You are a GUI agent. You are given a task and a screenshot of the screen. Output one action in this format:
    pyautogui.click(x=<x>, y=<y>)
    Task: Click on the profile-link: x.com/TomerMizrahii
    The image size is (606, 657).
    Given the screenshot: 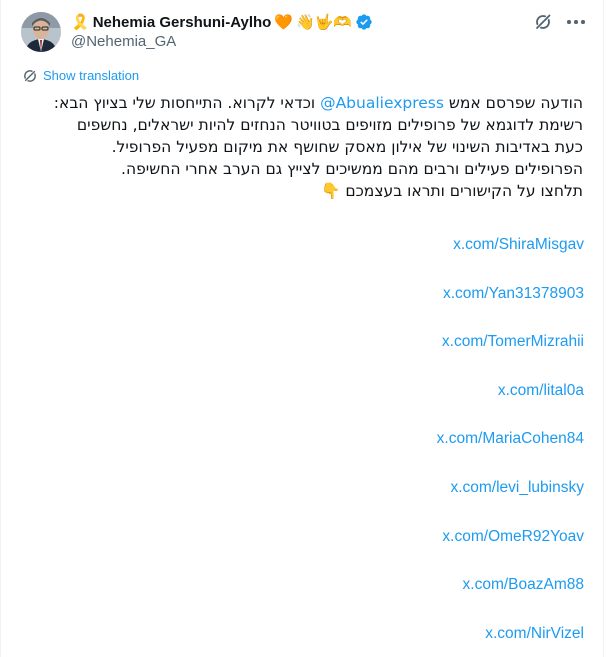 What is the action you would take?
    pyautogui.click(x=510, y=351)
    